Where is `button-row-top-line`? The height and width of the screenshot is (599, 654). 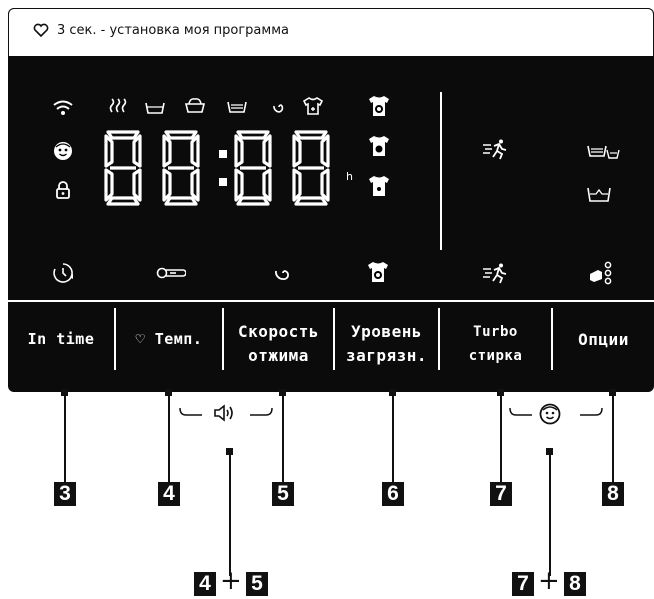 button-row-top-line is located at coordinates (331, 301).